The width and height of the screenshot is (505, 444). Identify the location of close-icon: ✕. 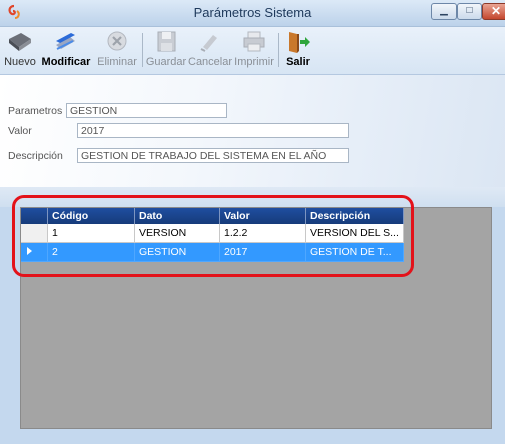
(496, 11).